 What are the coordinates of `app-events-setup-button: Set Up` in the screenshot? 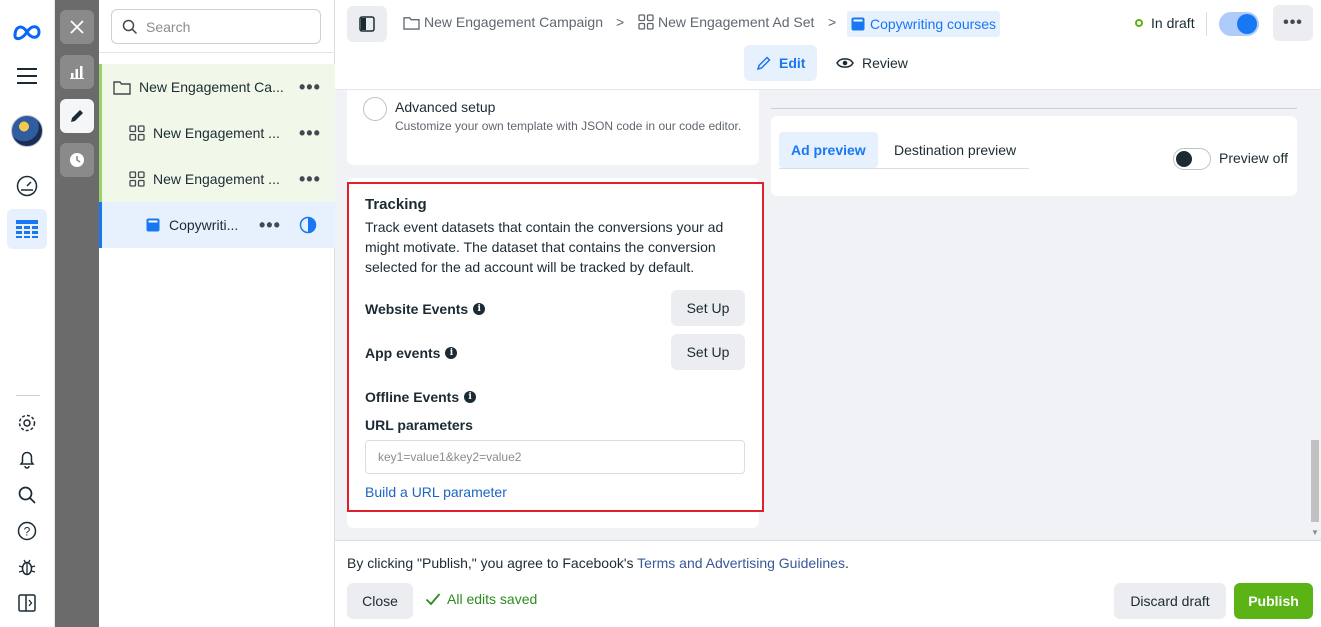 It's located at (708, 352).